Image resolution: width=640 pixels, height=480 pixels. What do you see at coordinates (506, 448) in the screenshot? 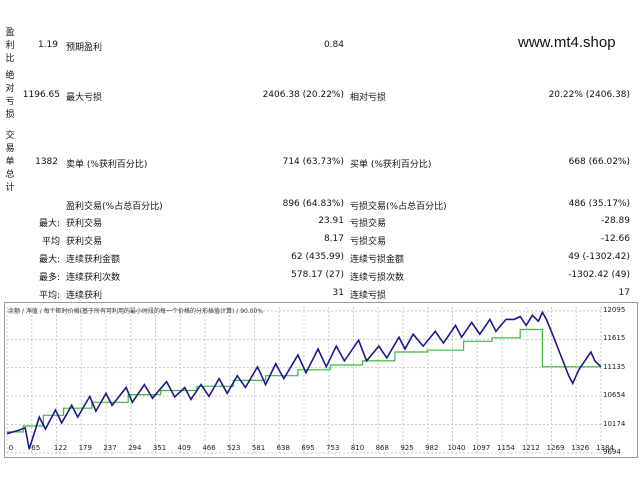
I see `x-tick-label: 1154` at bounding box center [506, 448].